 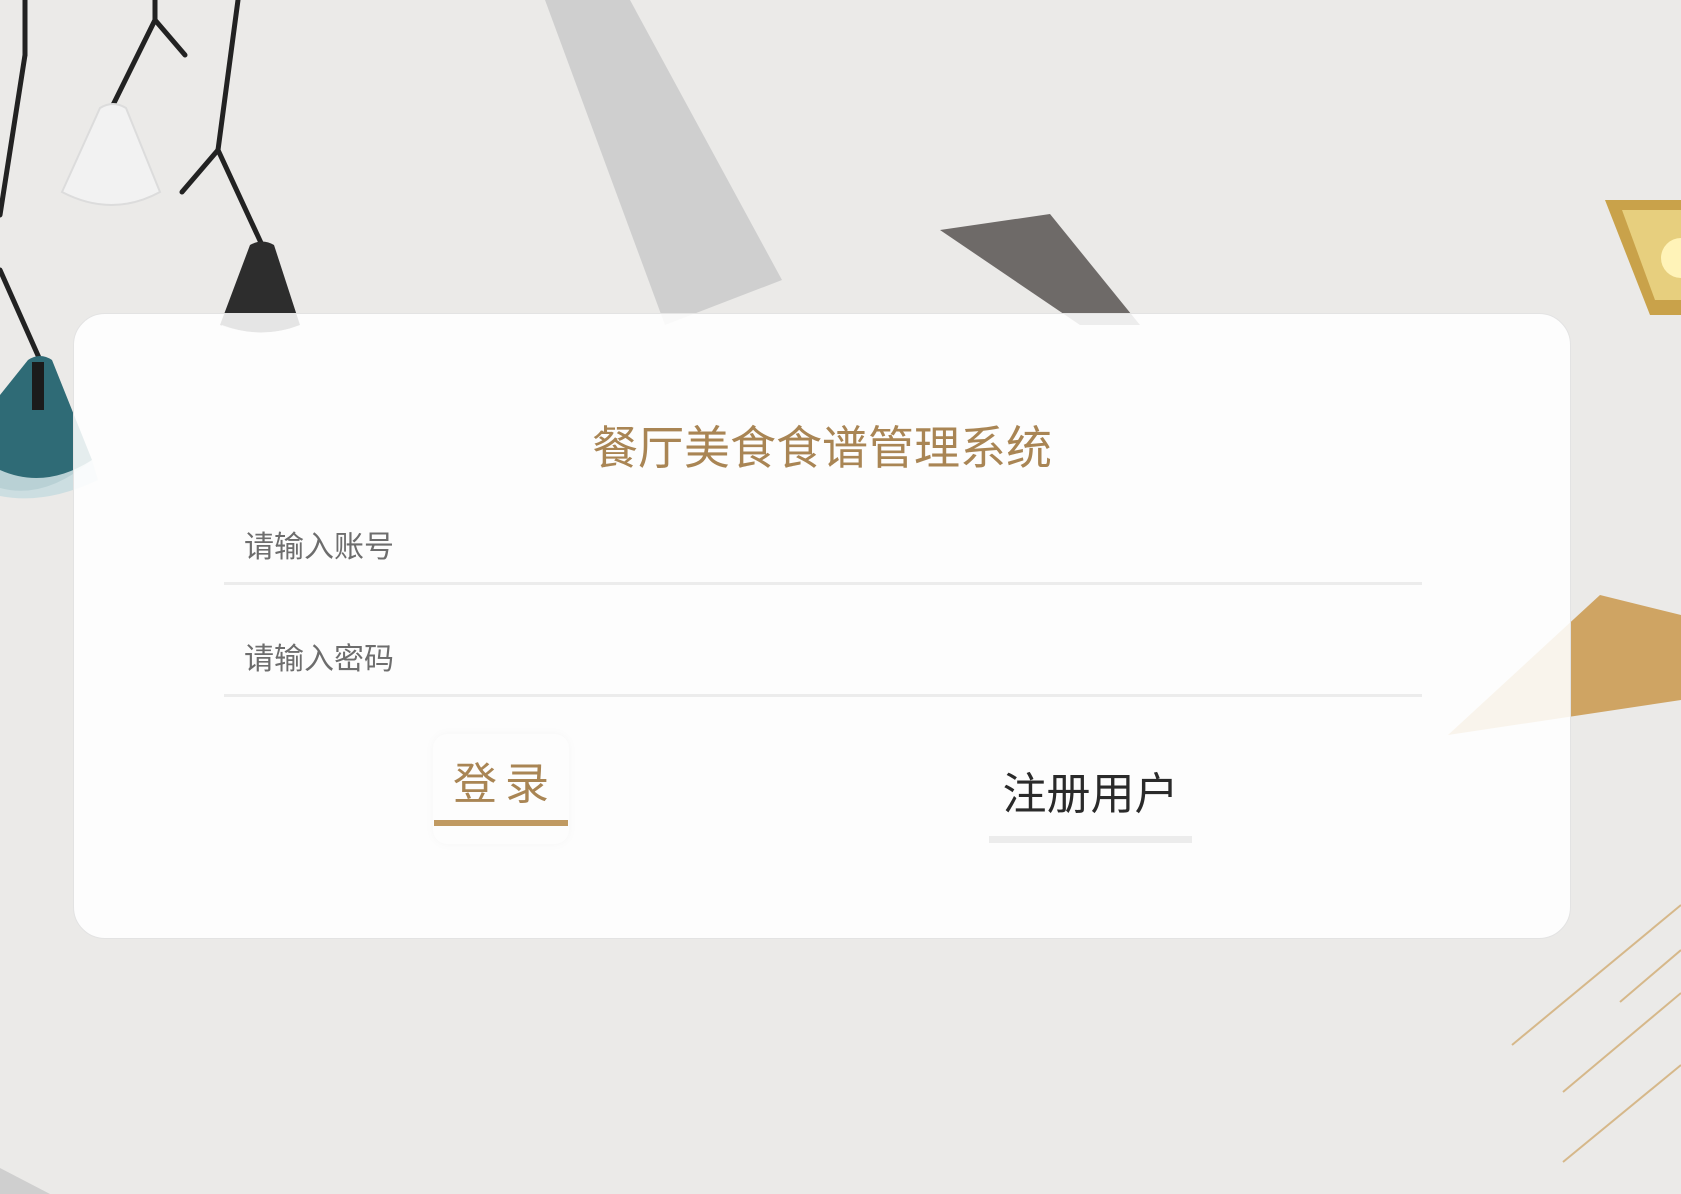 I want to click on password-field, so click(x=823, y=660).